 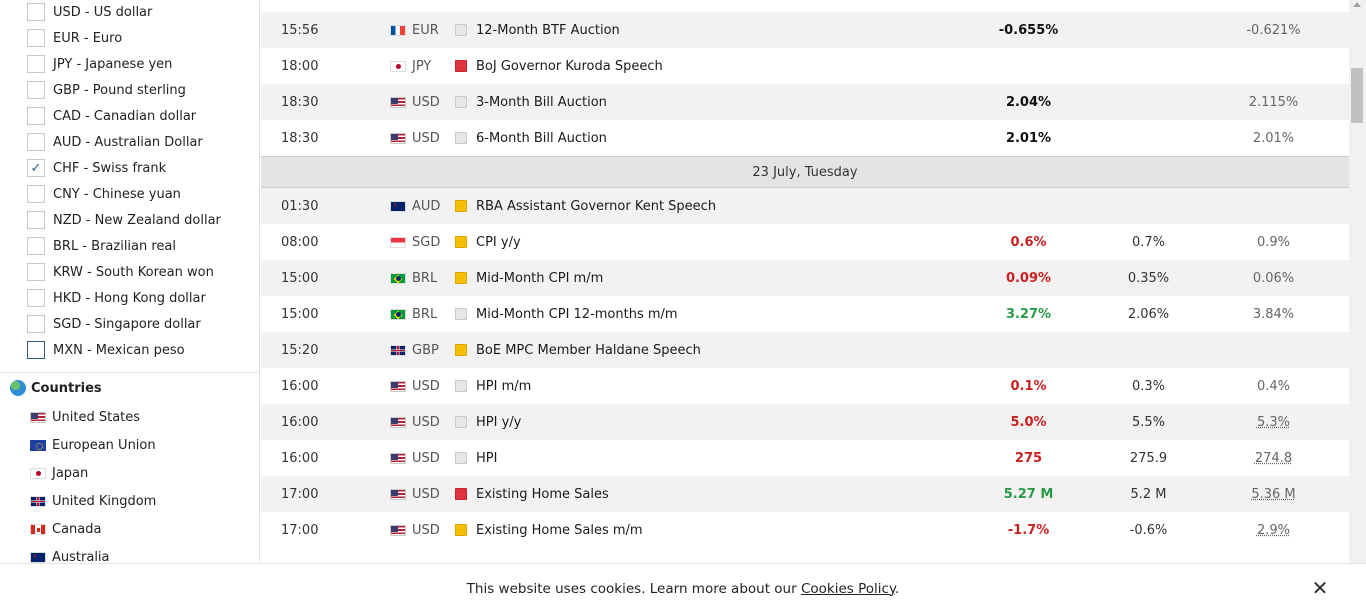 What do you see at coordinates (129, 220) in the screenshot?
I see `currency-filter-item: NZD - New Zealand dollar` at bounding box center [129, 220].